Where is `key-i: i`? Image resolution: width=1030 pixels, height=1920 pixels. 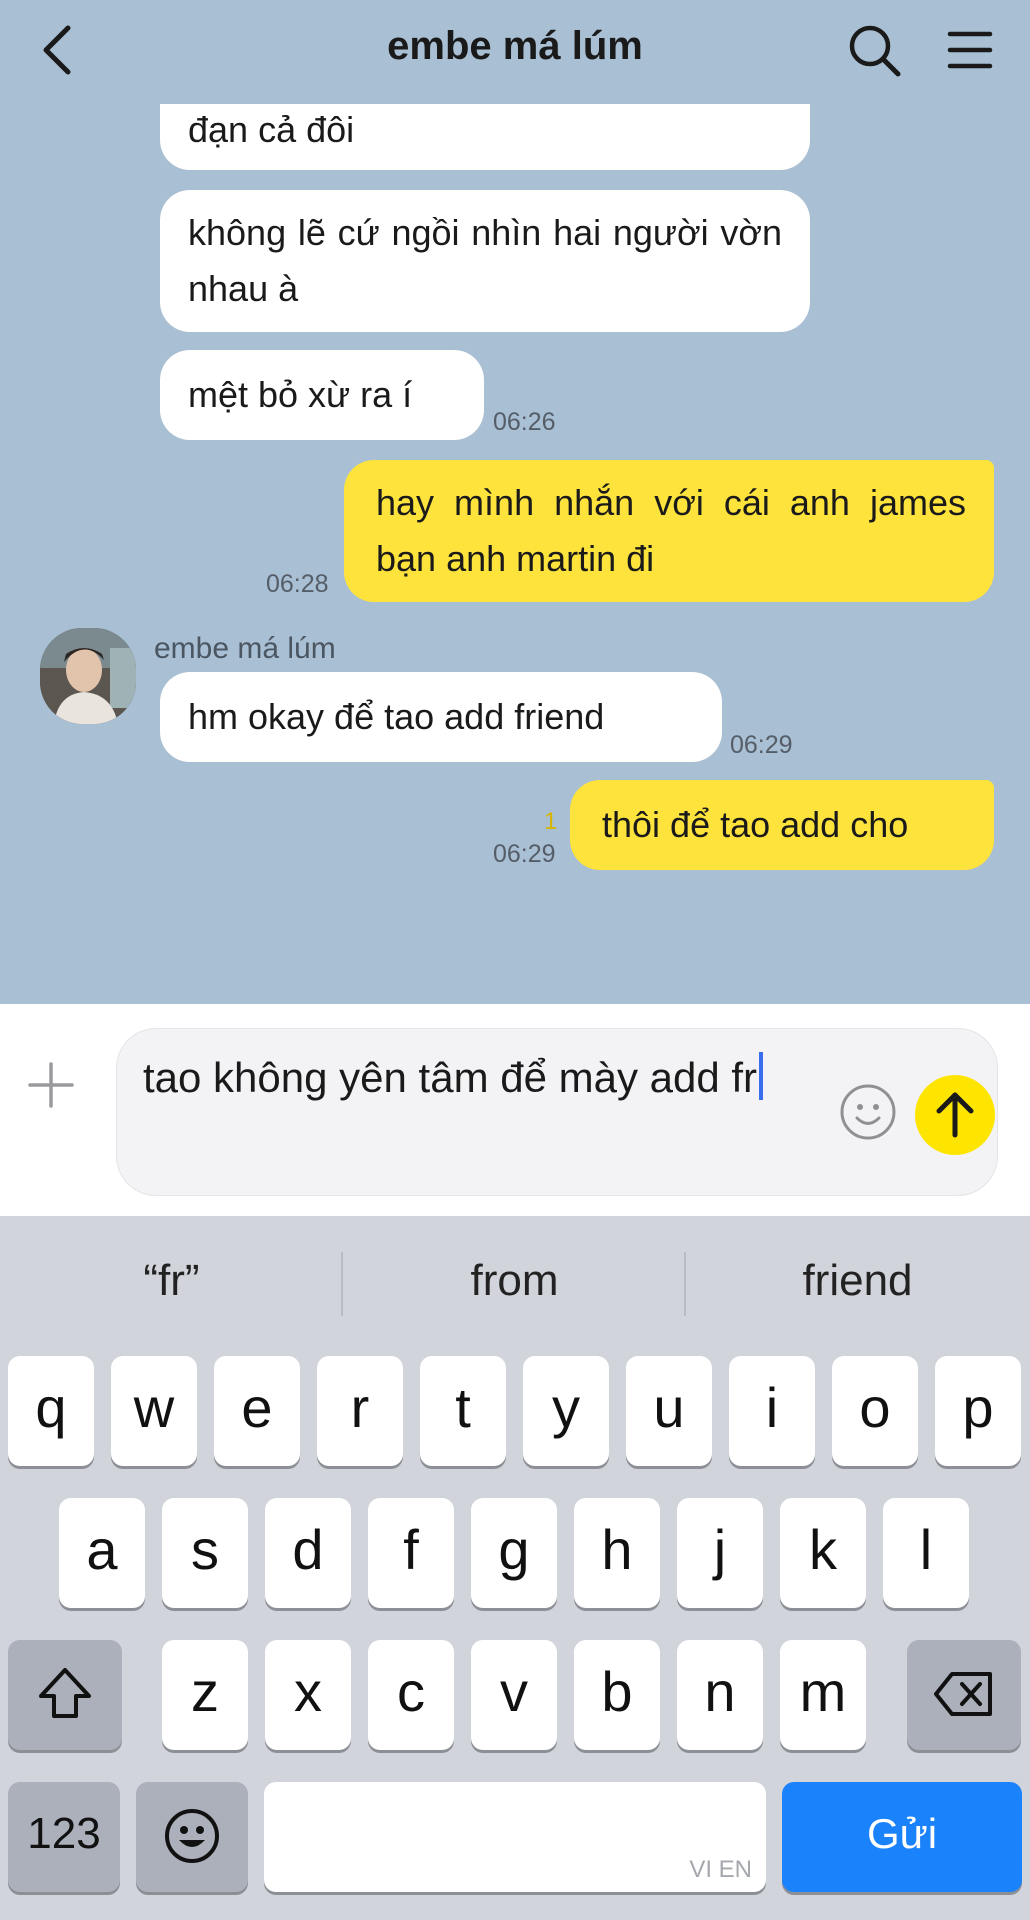 key-i: i is located at coordinates (772, 1411).